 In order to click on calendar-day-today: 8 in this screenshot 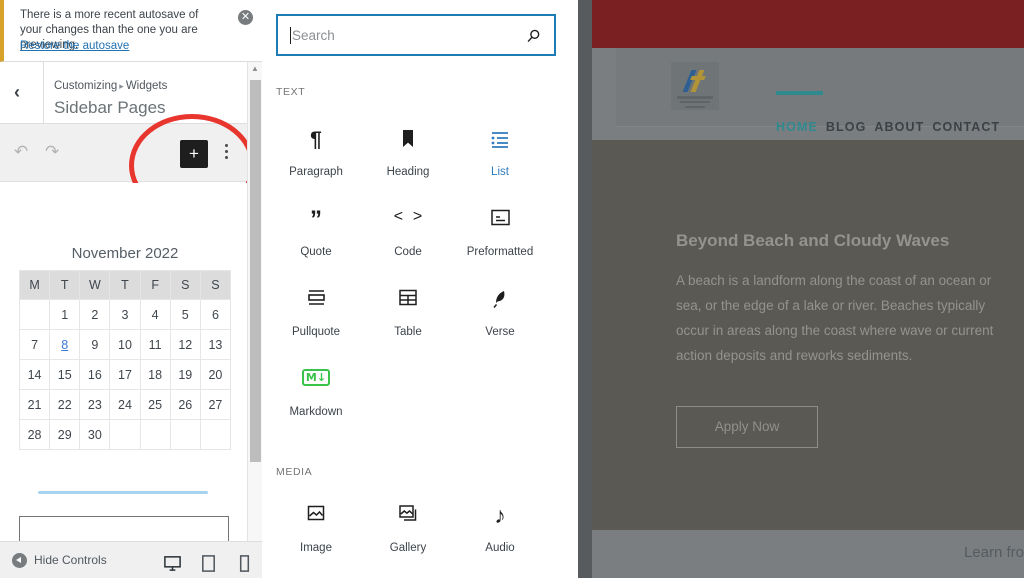, I will do `click(65, 344)`.